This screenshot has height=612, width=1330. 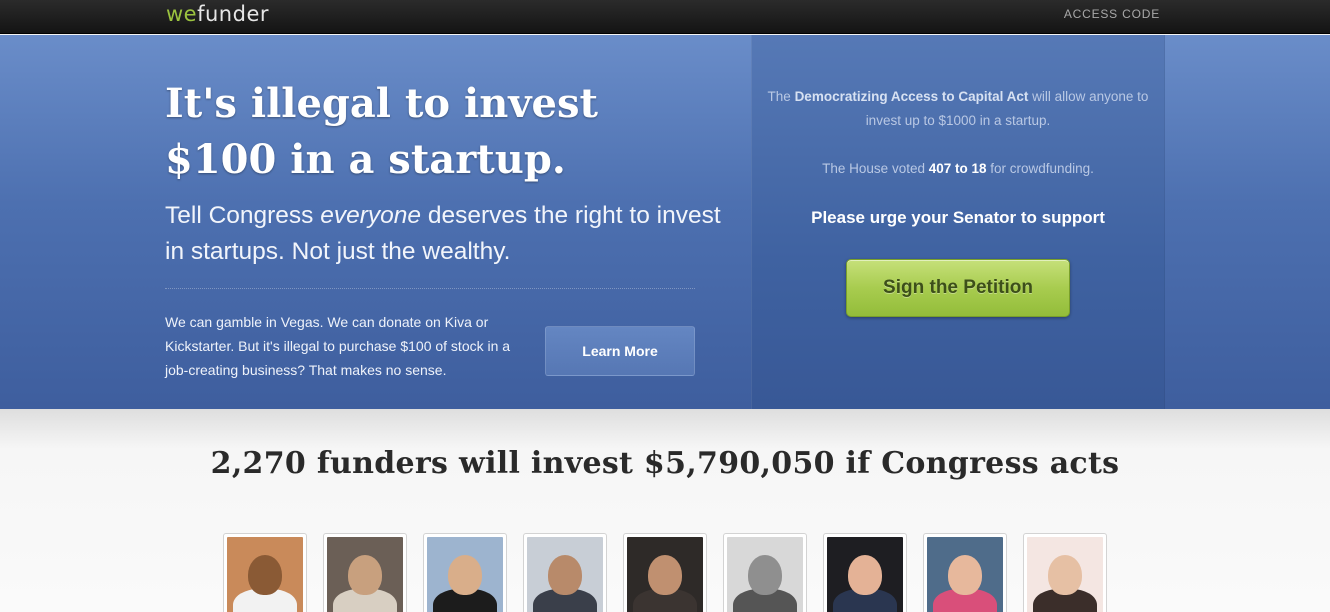 I want to click on logo-we-text: we, so click(x=182, y=14).